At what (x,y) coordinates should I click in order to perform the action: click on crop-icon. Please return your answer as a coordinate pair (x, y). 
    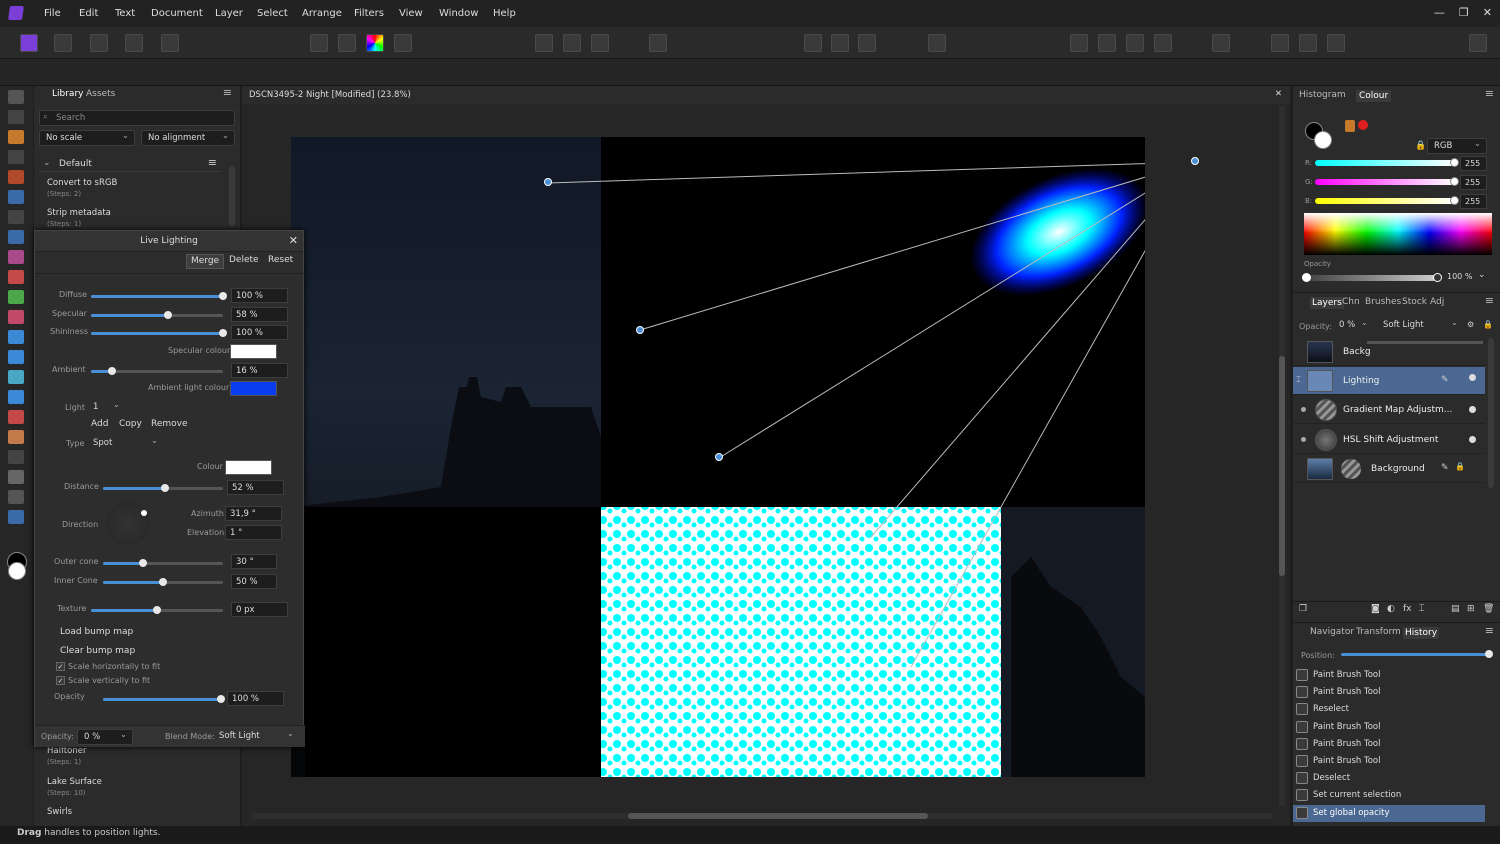
    Looking at the image, I should click on (813, 43).